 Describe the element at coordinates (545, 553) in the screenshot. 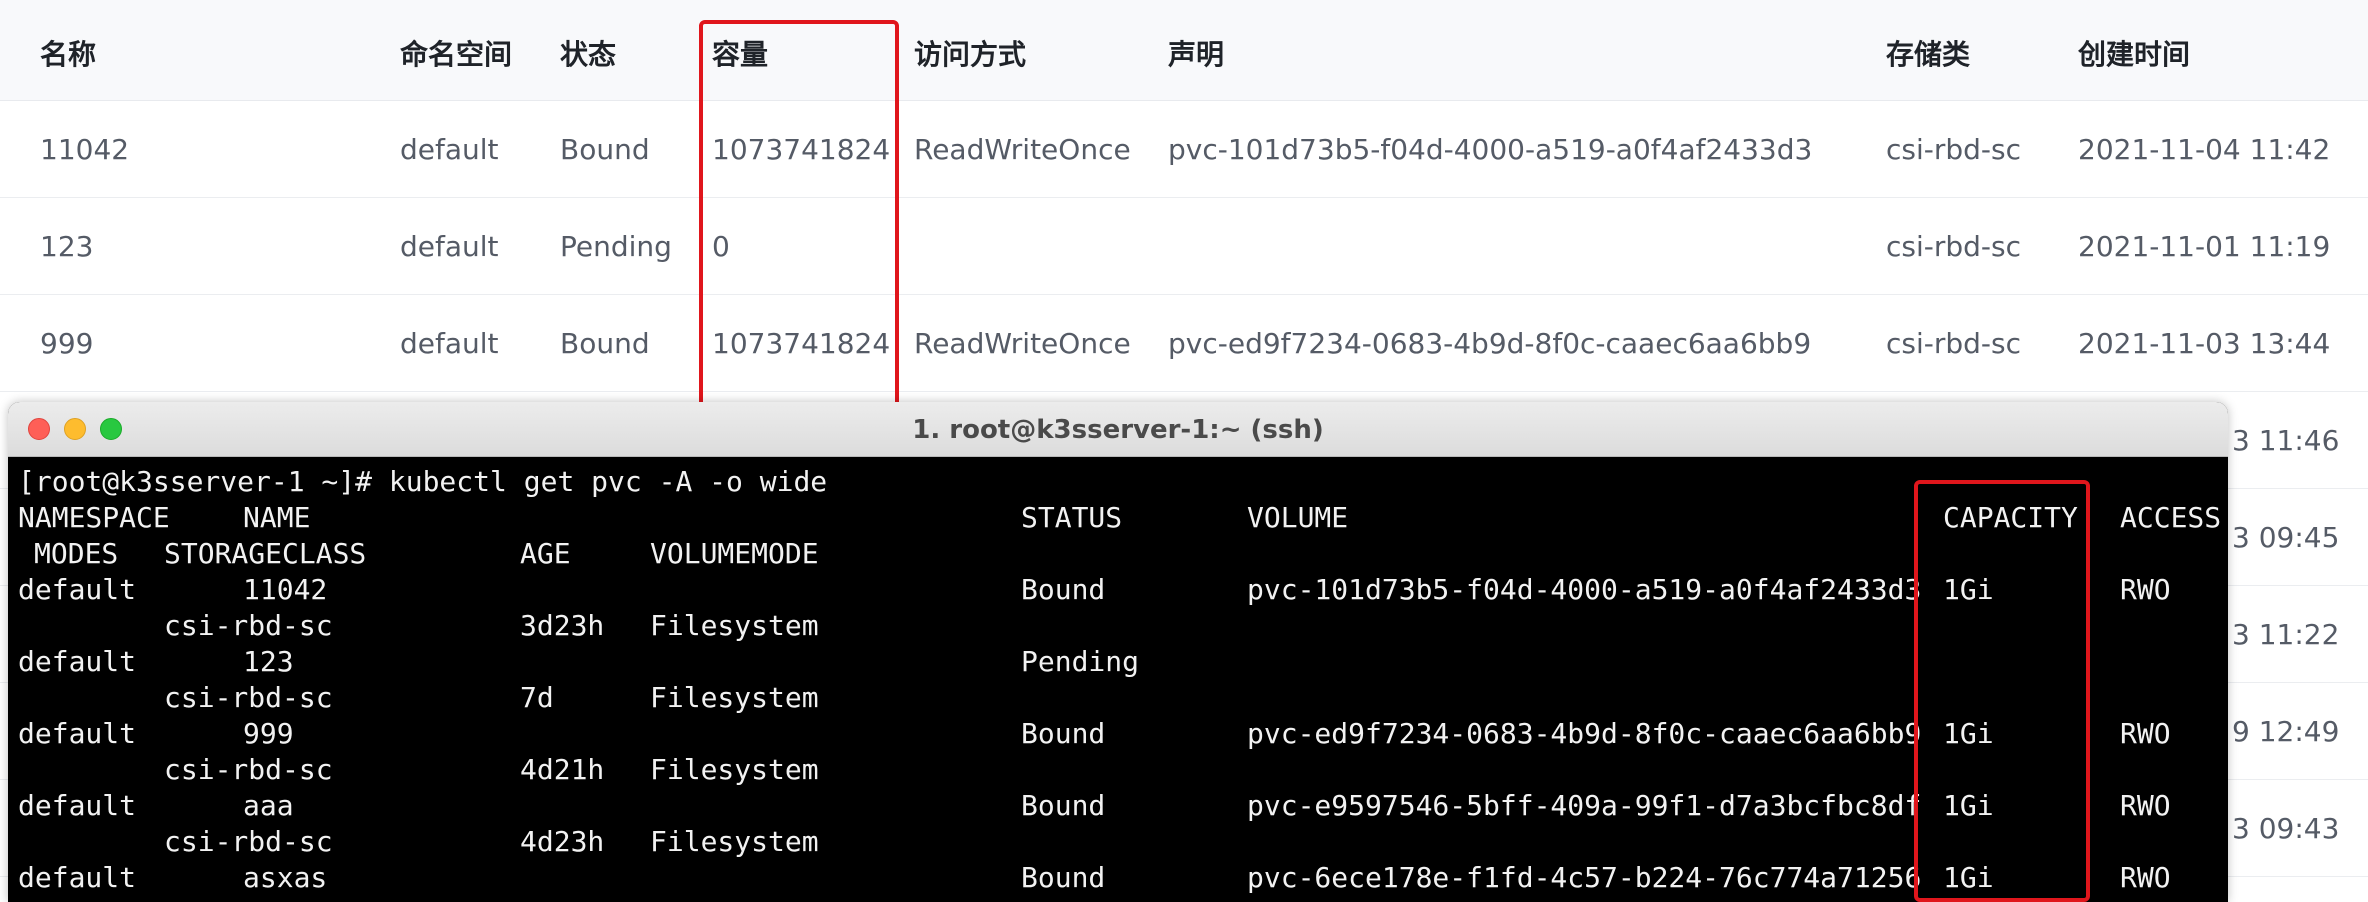

I see `col-header-age: AGE` at that location.